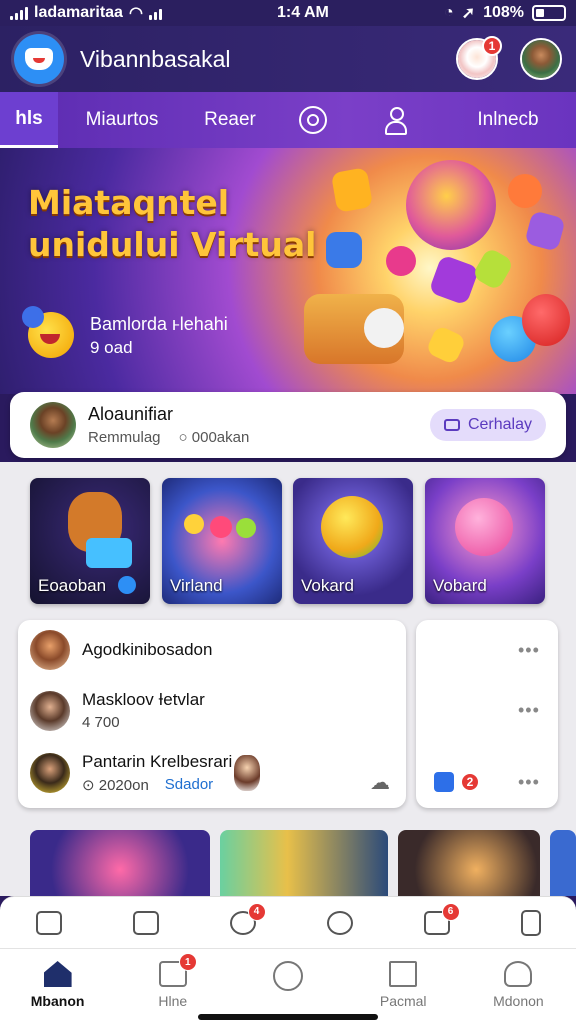 The image size is (576, 1024). I want to click on tab-home: hls, so click(29, 120).